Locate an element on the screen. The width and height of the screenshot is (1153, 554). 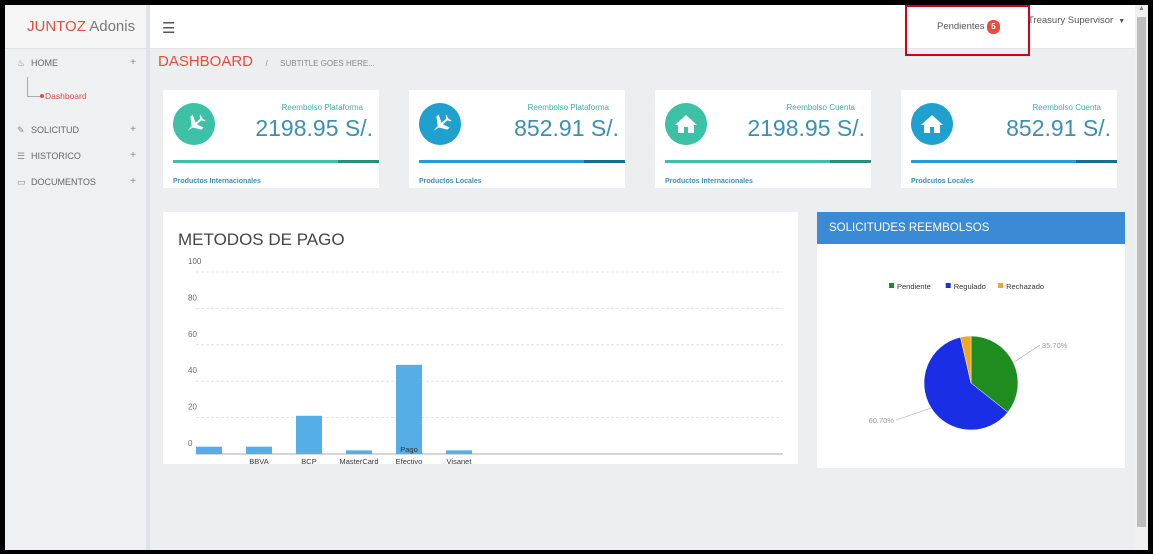
y-tick-label: 80 is located at coordinates (192, 297).